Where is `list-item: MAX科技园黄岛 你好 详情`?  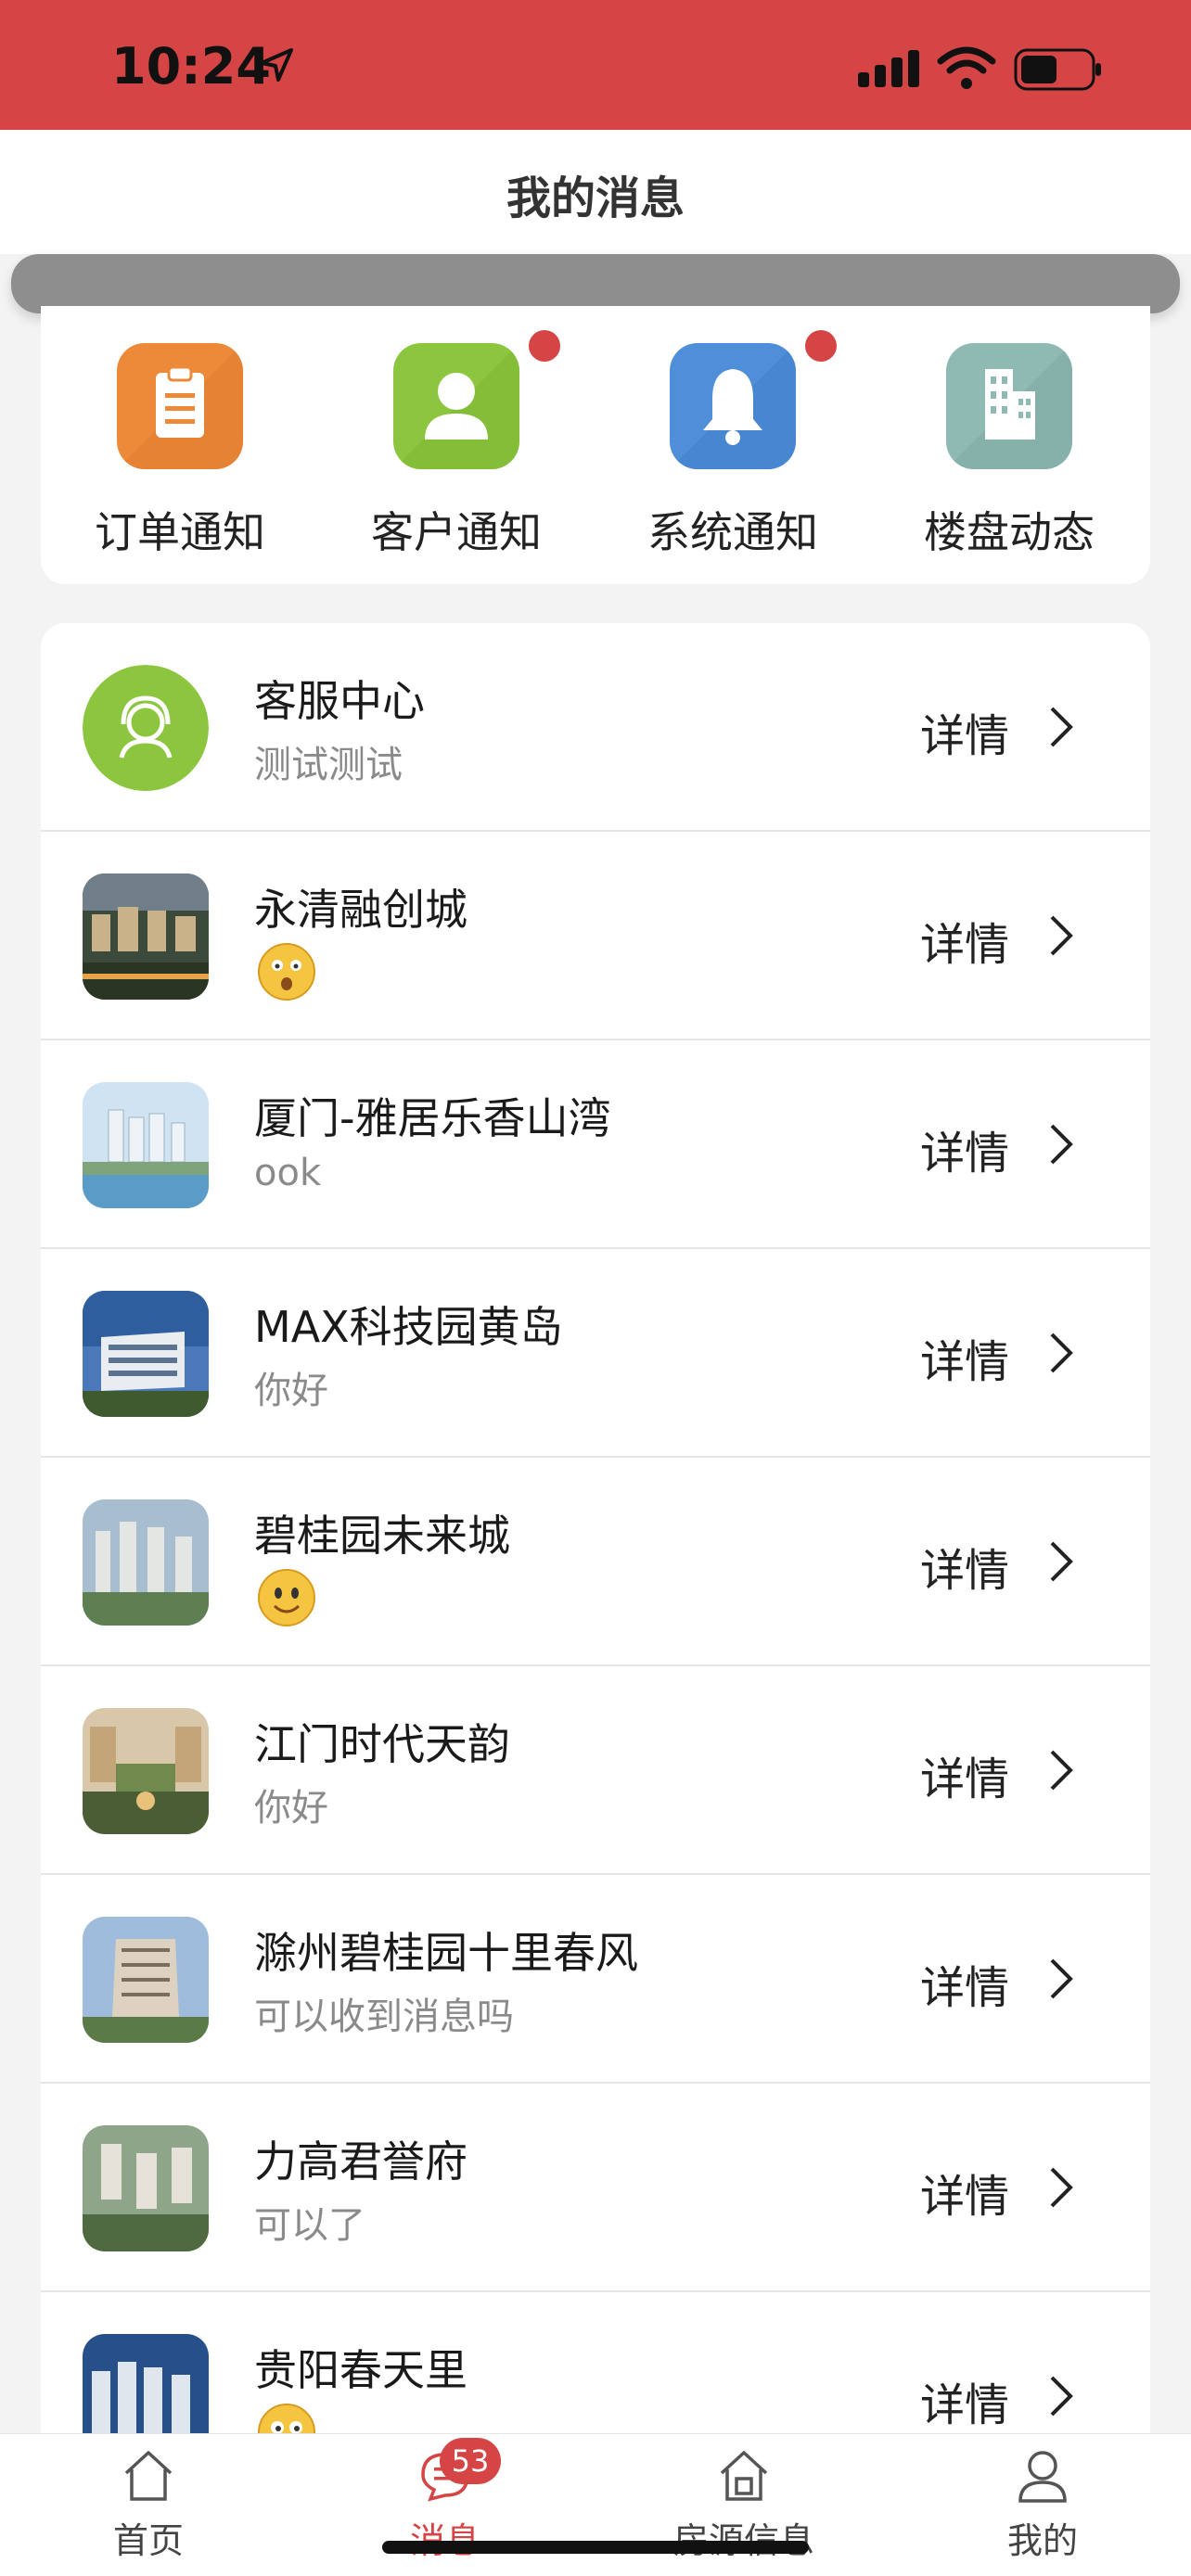
list-item: MAX科技园黄岛 你好 详情 is located at coordinates (595, 1353).